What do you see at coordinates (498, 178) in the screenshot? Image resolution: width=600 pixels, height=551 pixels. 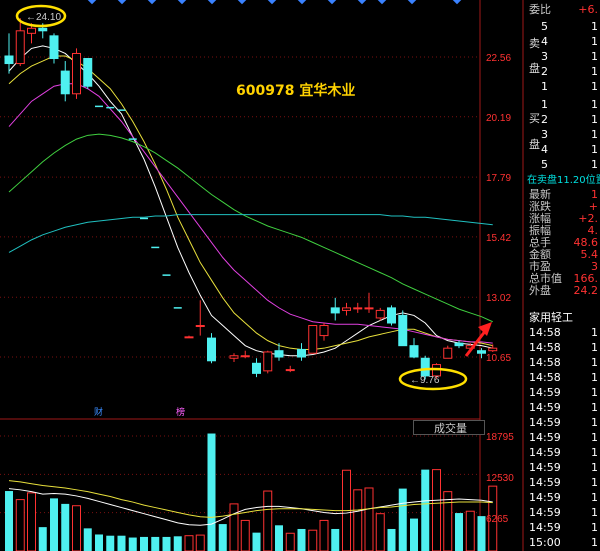 I see `price-tick: 17.79` at bounding box center [498, 178].